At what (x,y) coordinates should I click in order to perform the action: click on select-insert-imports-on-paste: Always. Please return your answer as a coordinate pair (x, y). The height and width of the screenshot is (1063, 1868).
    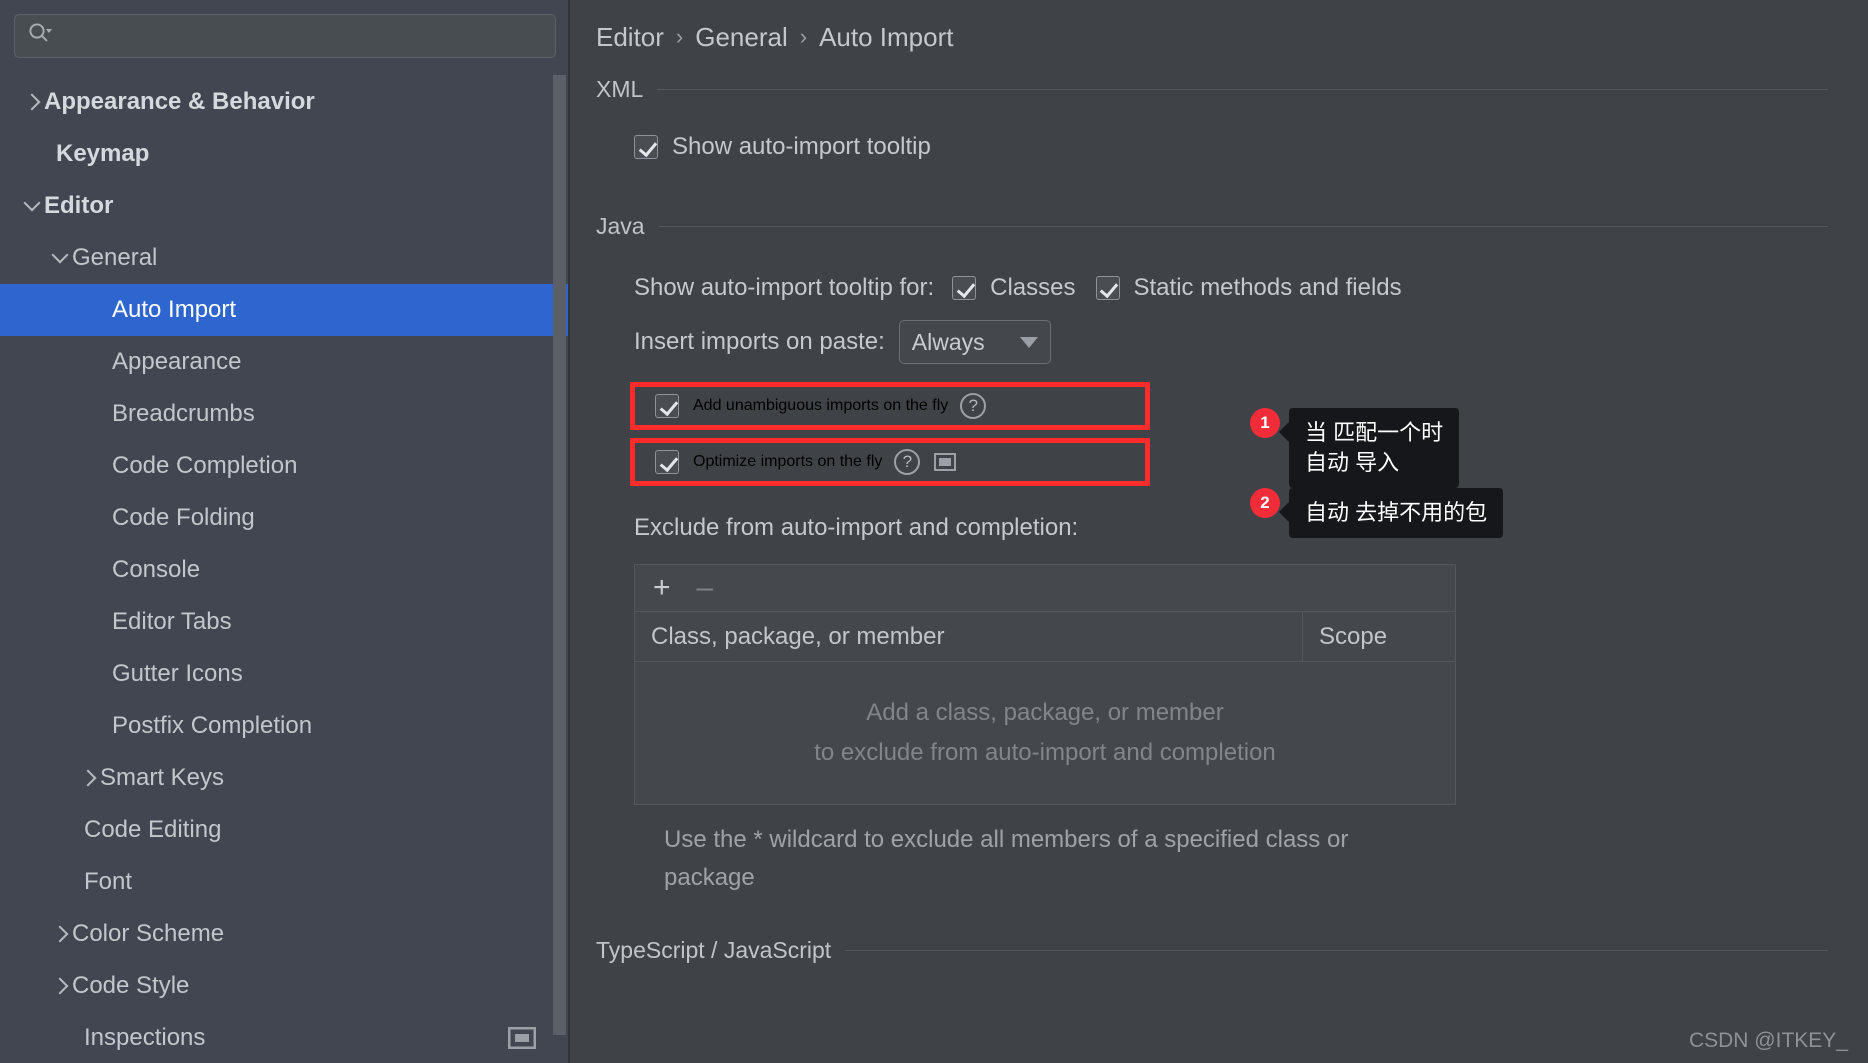
    Looking at the image, I should click on (974, 342).